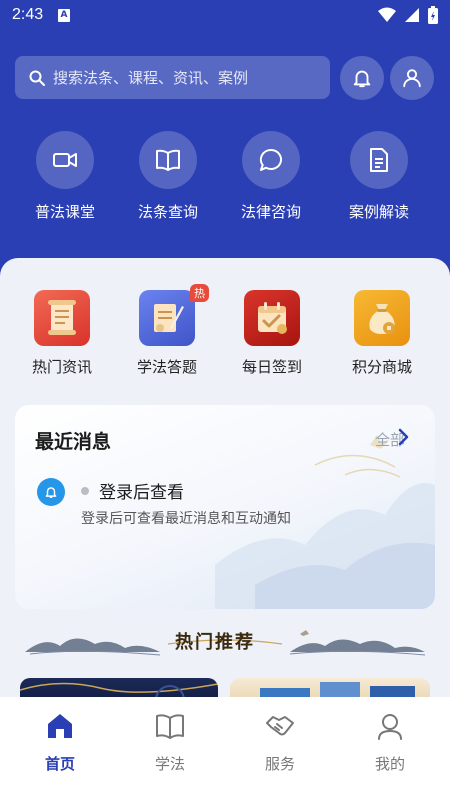  Describe the element at coordinates (387, 14) in the screenshot. I see `wifi-icon` at that location.